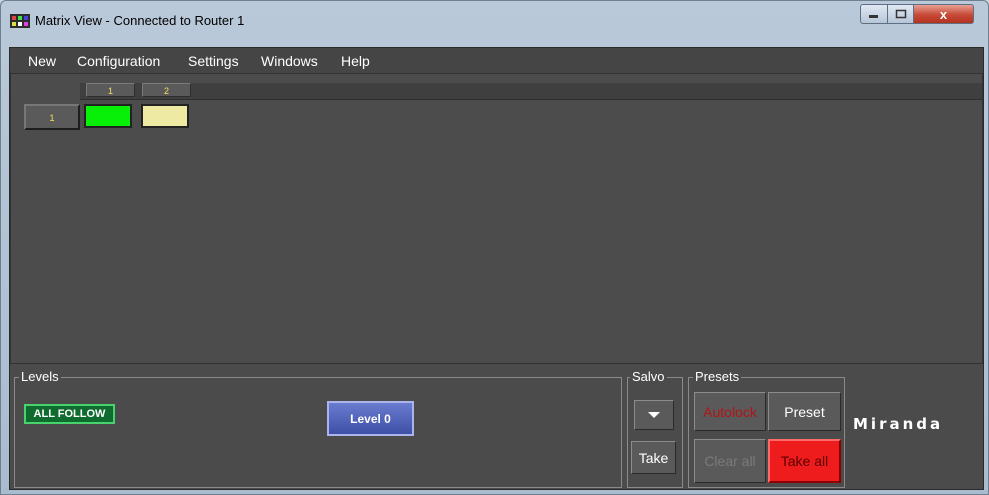  I want to click on preset-button: Preset, so click(804, 411).